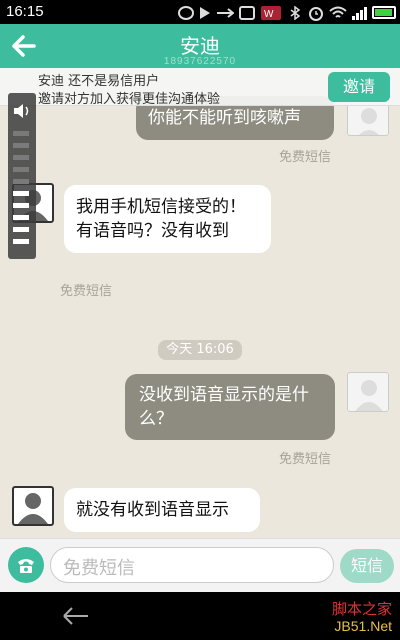  What do you see at coordinates (316, 13) in the screenshot?
I see `alarm-icon` at bounding box center [316, 13].